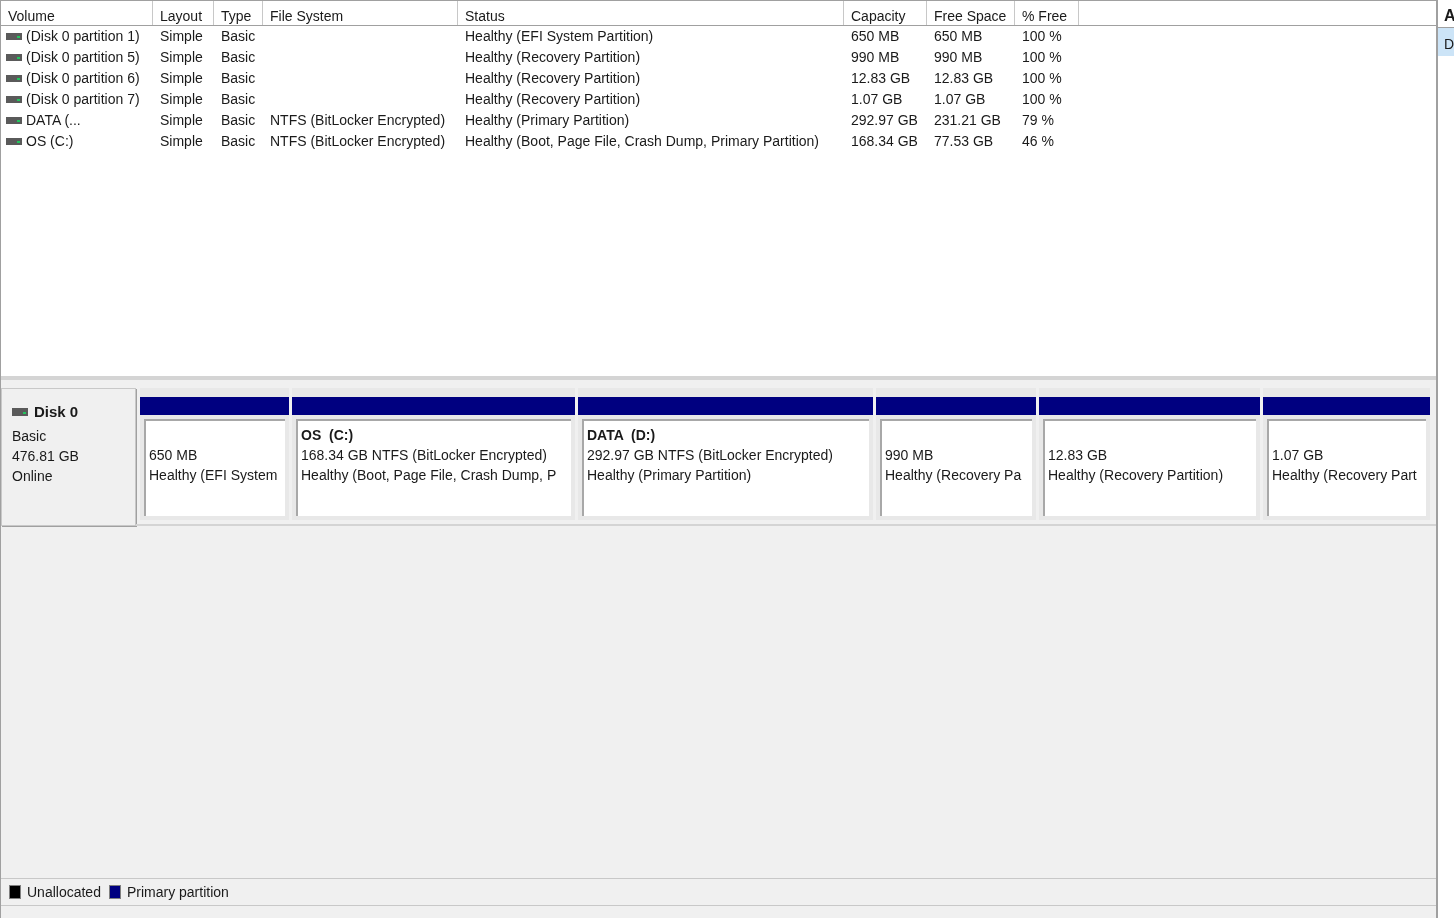 Image resolution: width=1454 pixels, height=918 pixels. Describe the element at coordinates (83, 36) in the screenshot. I see `table-cell-text: (Disk 0 partition 1)` at that location.